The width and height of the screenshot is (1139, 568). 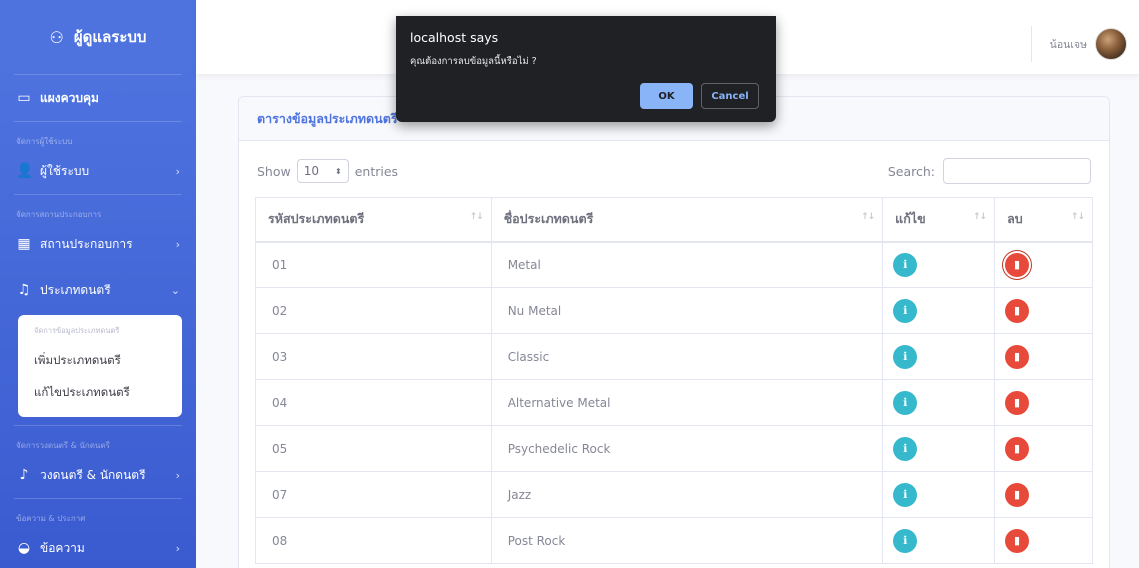 I want to click on header-label: ลบ, so click(x=1015, y=219).